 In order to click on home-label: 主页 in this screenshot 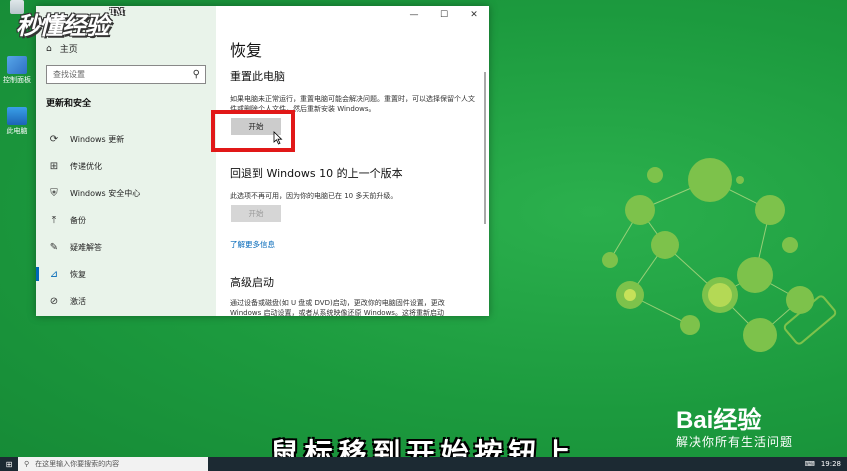, I will do `click(68, 50)`.